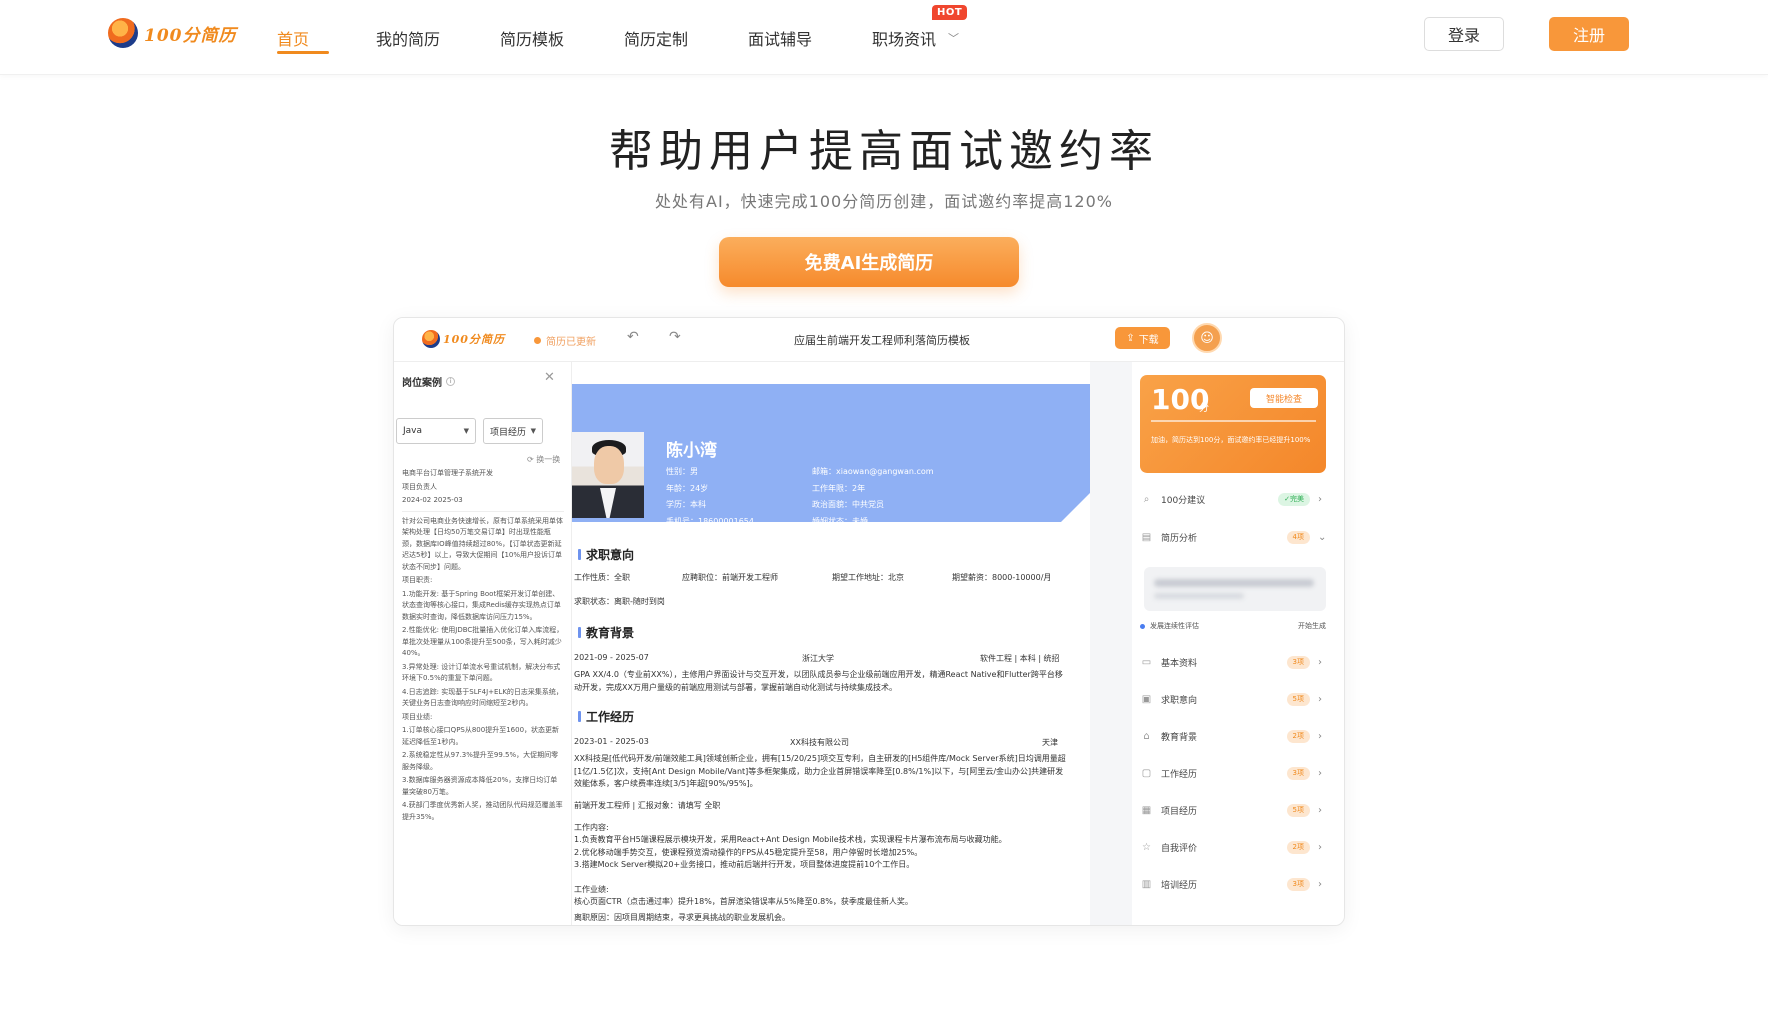  Describe the element at coordinates (819, 742) in the screenshot. I see `work-company: XX科技有限公司` at that location.